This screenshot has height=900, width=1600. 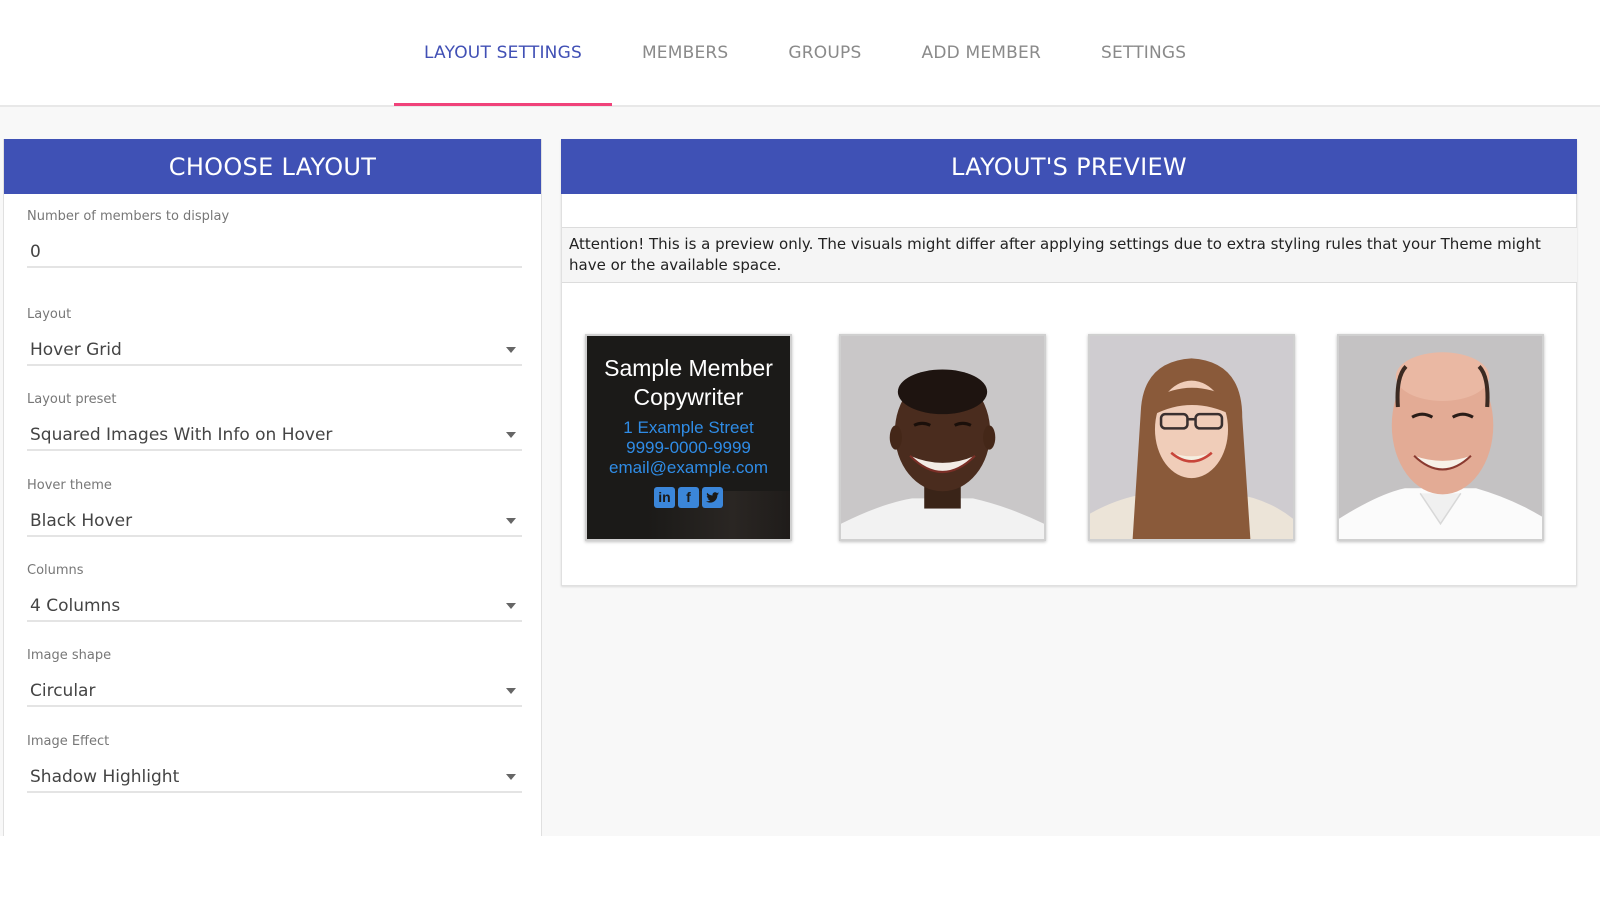 I want to click on member-photo-woman, so click(x=1191, y=437).